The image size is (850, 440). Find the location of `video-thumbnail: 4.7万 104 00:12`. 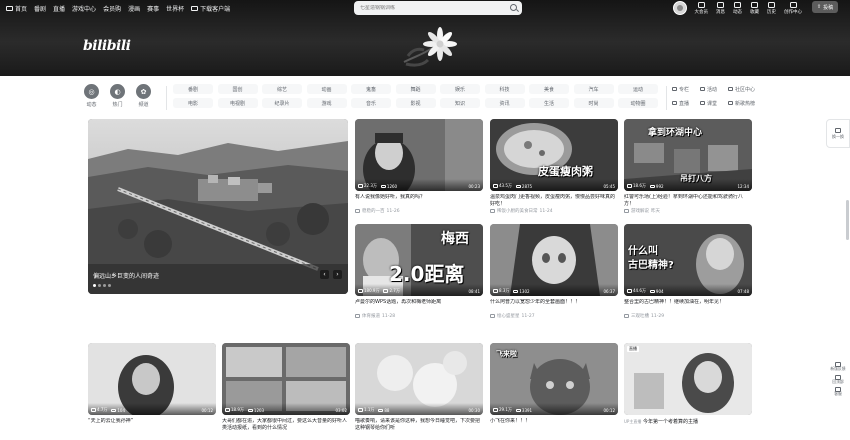

video-thumbnail: 4.7万 104 00:12 is located at coordinates (152, 379).